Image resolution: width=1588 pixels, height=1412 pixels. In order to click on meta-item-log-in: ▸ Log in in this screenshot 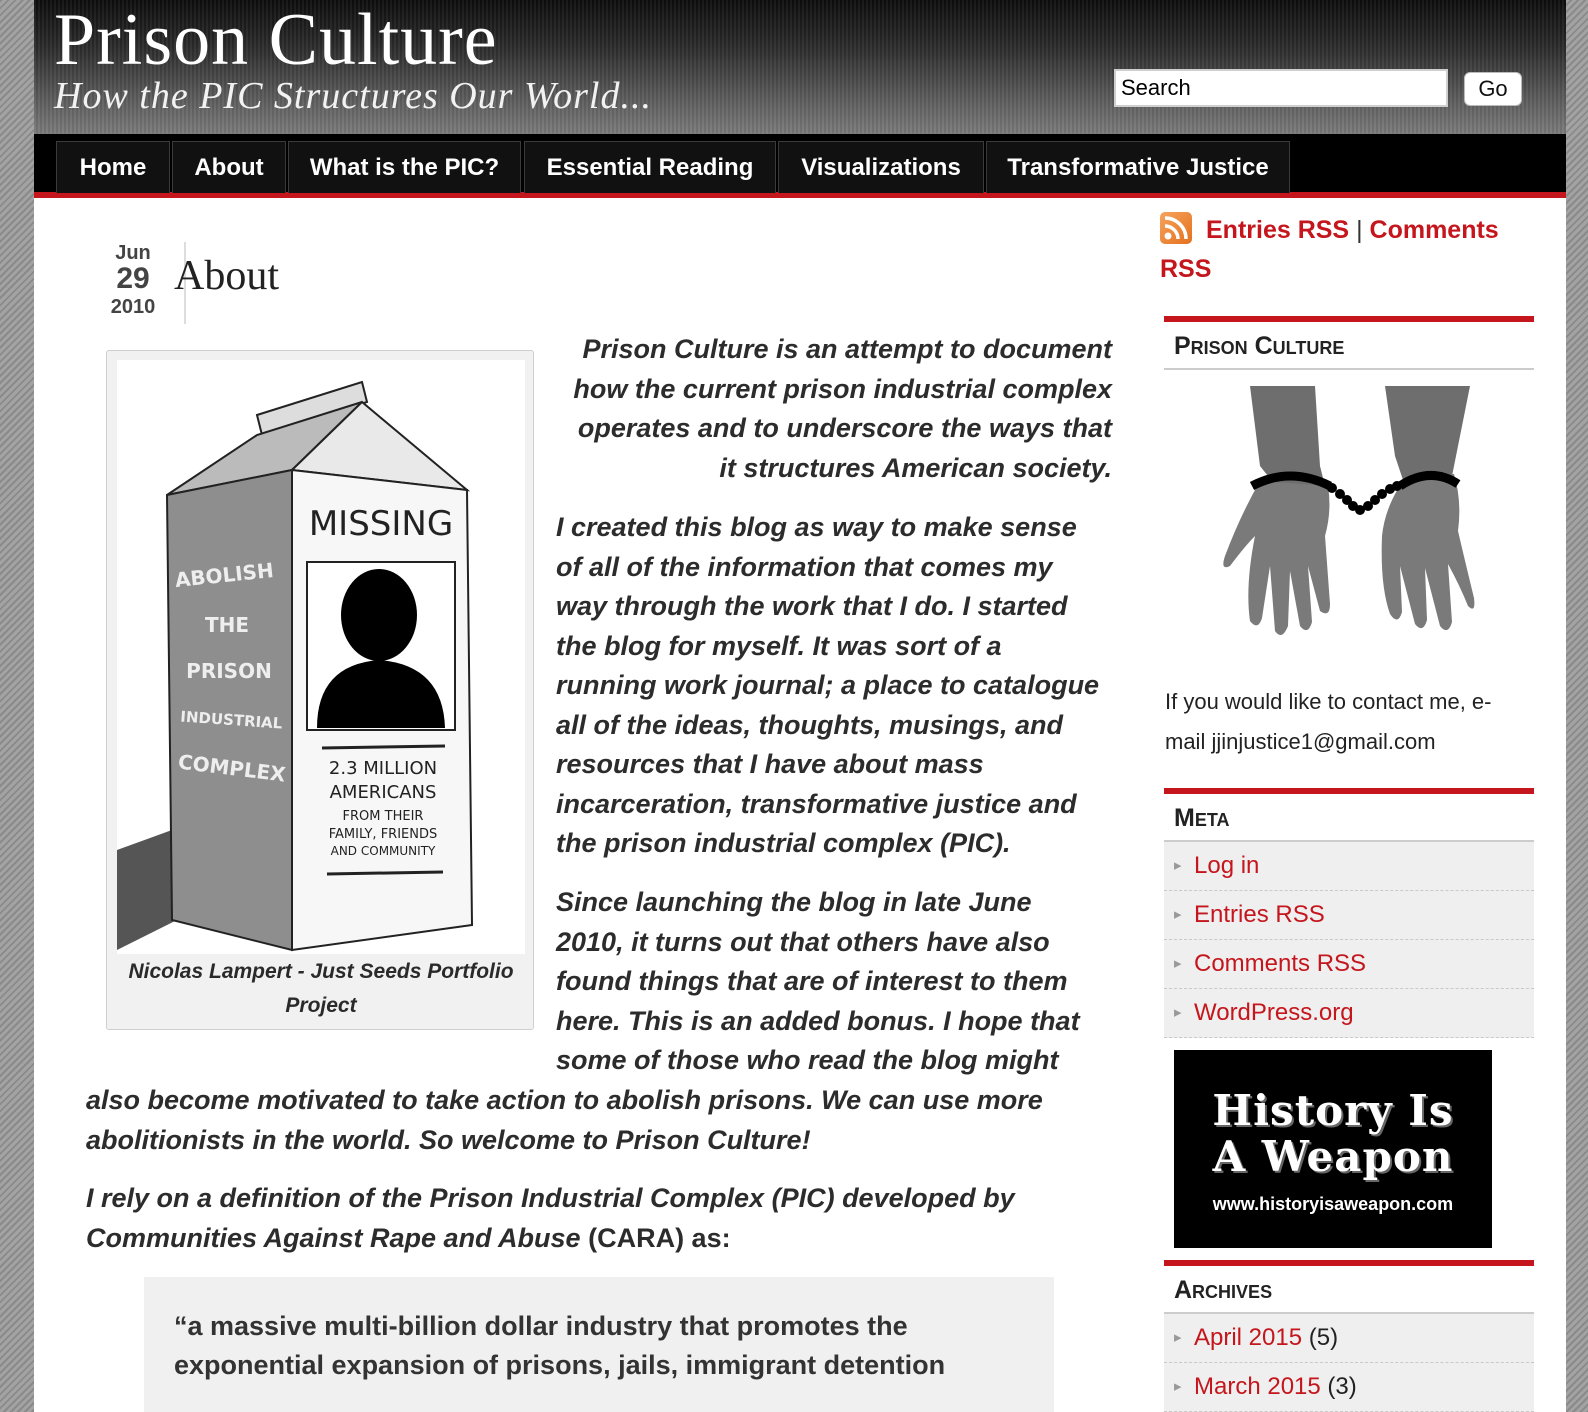, I will do `click(1349, 866)`.